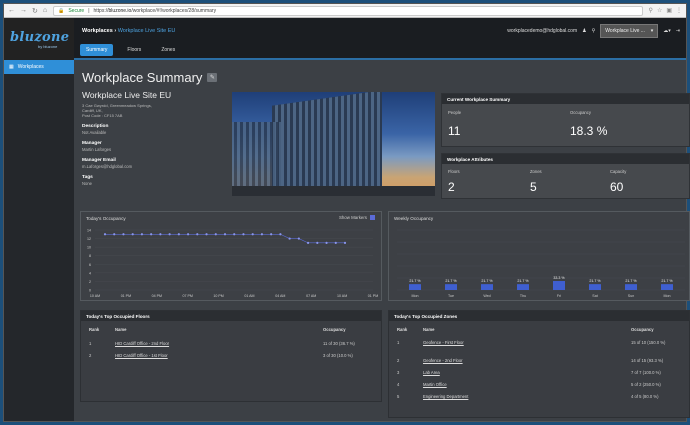  Describe the element at coordinates (142, 343) in the screenshot. I see `floor-link: HID Cardiff Office - 2nd Floor` at that location.